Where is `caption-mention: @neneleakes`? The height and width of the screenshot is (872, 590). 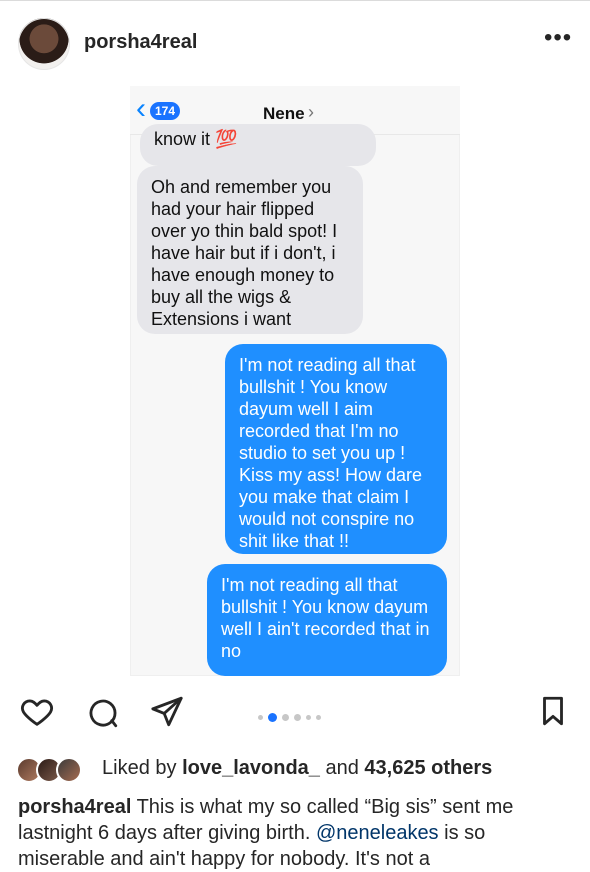
caption-mention: @neneleakes is located at coordinates (377, 833).